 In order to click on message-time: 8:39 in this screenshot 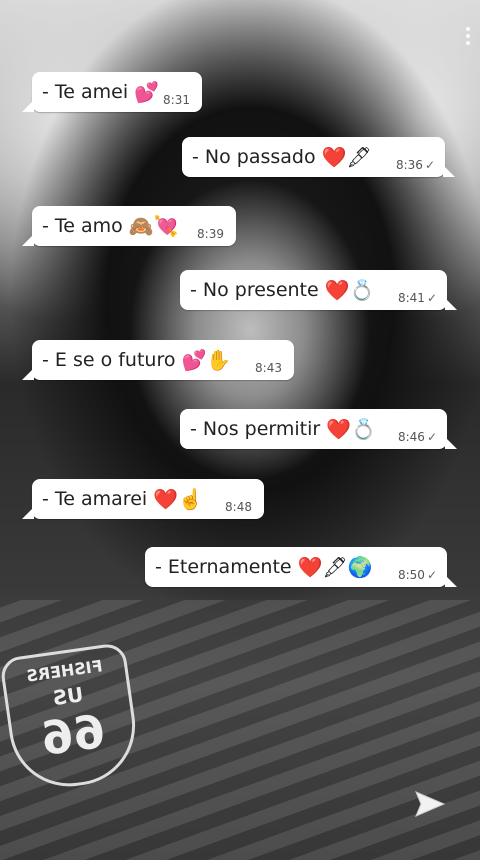, I will do `click(210, 234)`.